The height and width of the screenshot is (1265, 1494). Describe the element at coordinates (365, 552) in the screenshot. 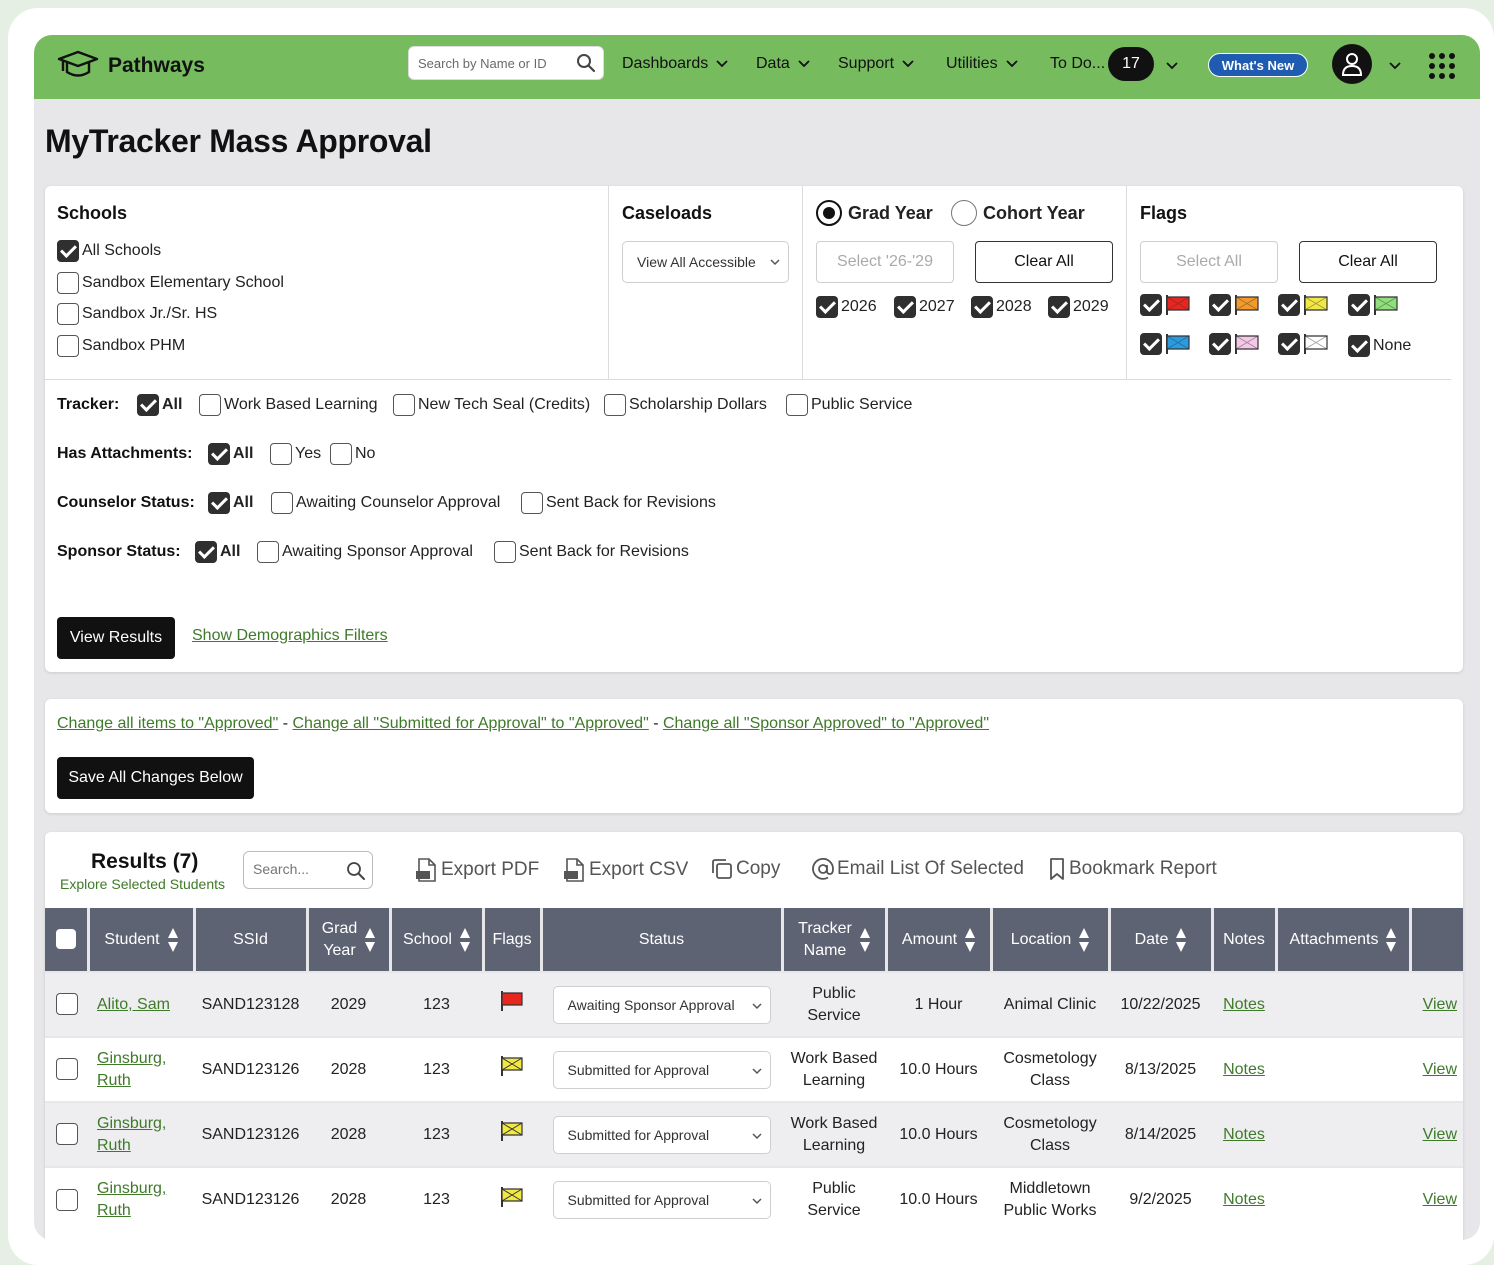

I see `sponsor-awaiting: Awaiting Sponsor Approval` at that location.